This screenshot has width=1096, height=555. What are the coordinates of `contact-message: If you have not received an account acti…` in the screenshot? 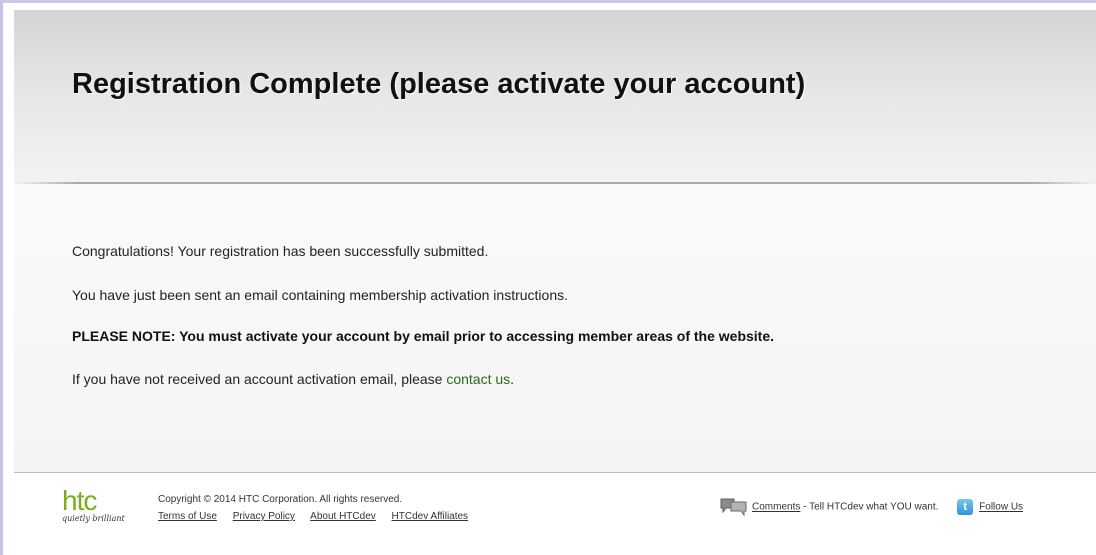 It's located at (293, 379).